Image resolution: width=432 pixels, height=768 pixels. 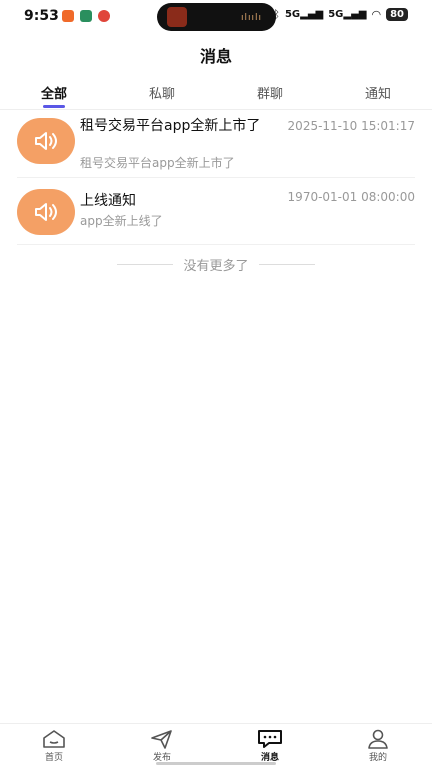 What do you see at coordinates (108, 201) in the screenshot?
I see `message-title: 上线通知` at bounding box center [108, 201].